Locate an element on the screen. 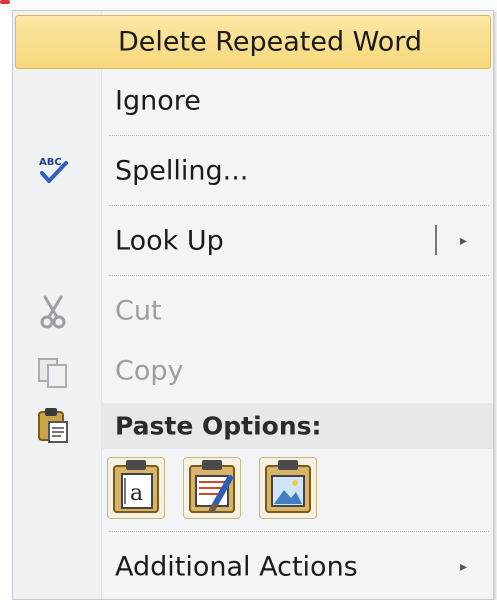 This screenshot has width=497, height=600. menu-item-delete-repeated-word: Delete Repeated Word is located at coordinates (253, 42).